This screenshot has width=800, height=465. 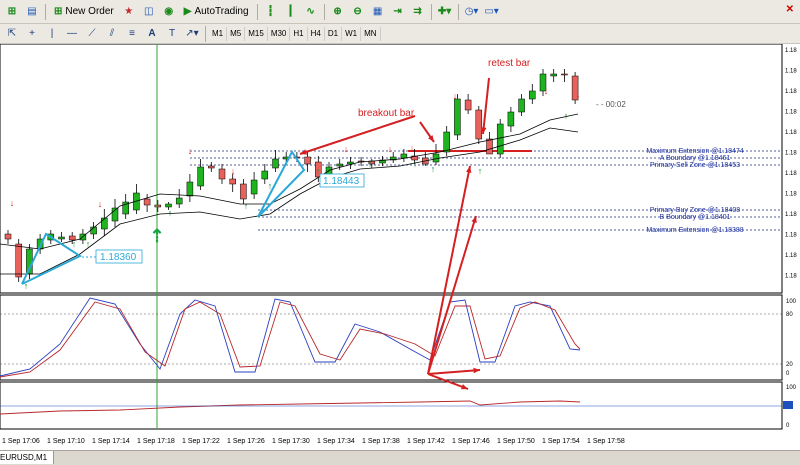 What do you see at coordinates (152, 34) in the screenshot?
I see `text-tool-icon: A` at bounding box center [152, 34].